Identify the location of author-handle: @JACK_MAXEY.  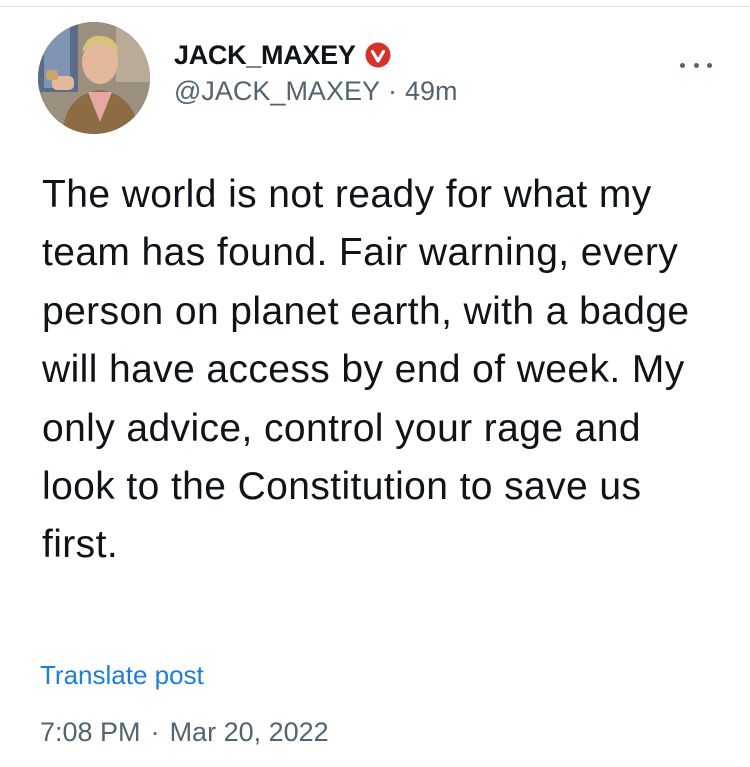
(277, 91).